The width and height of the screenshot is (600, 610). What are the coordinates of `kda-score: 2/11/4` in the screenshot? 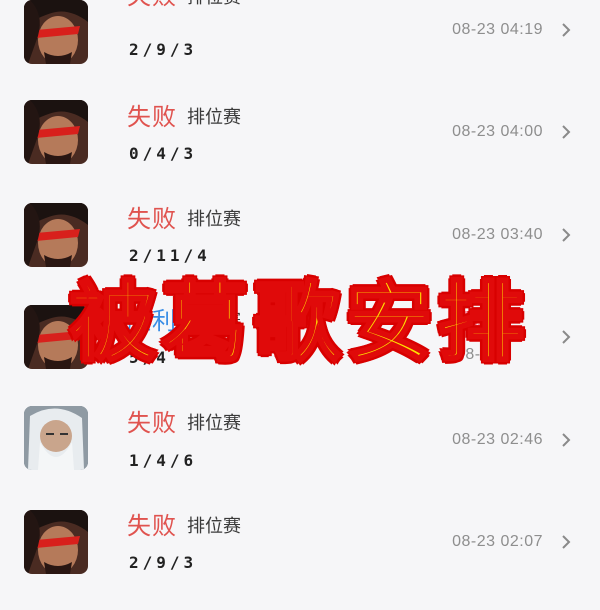 It's located at (170, 255).